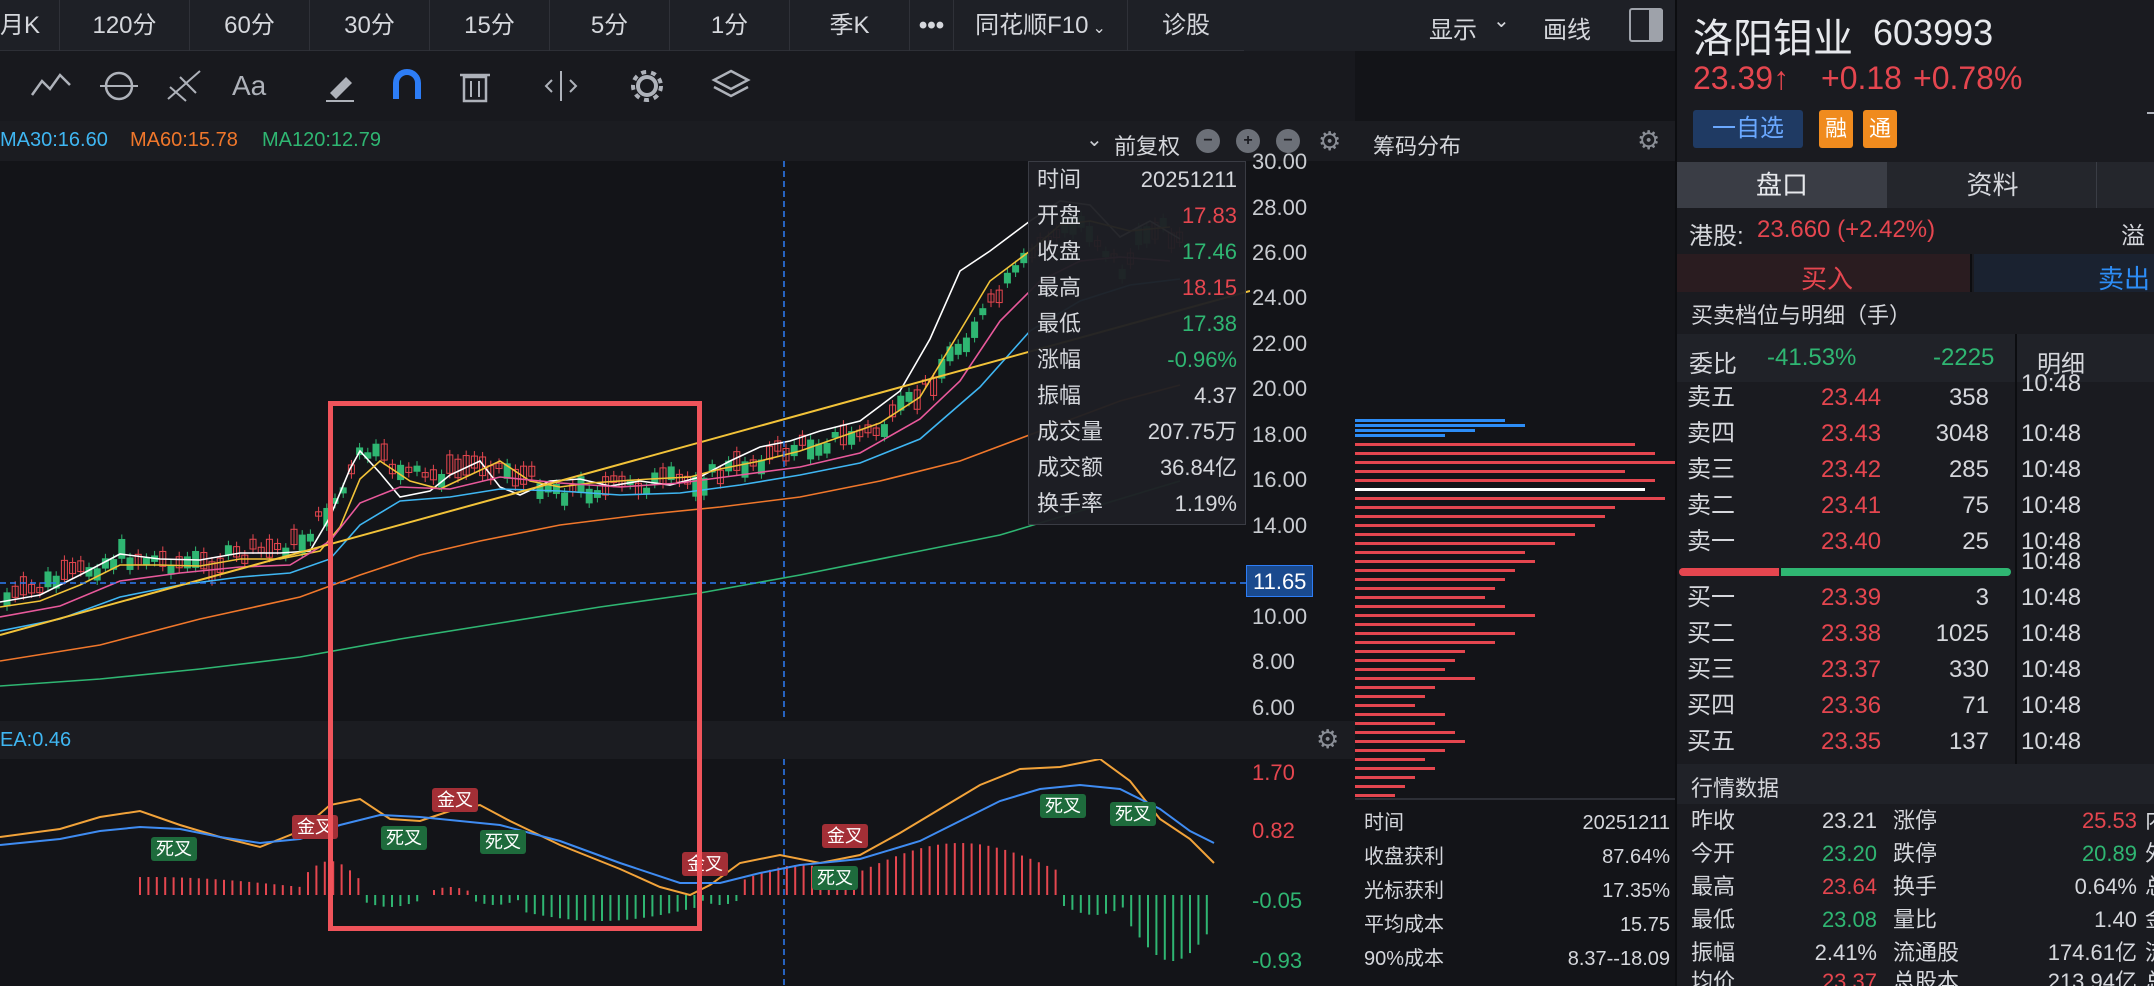 The width and height of the screenshot is (2154, 986). Describe the element at coordinates (1993, 185) in the screenshot. I see `tab-profile: 资料` at that location.